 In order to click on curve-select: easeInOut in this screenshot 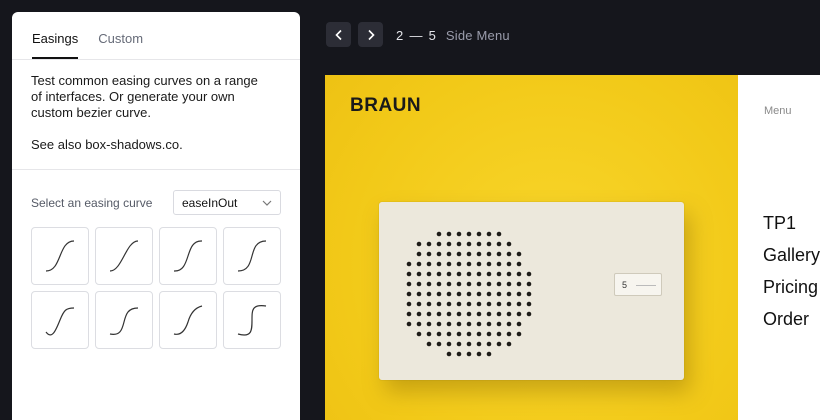, I will do `click(227, 202)`.